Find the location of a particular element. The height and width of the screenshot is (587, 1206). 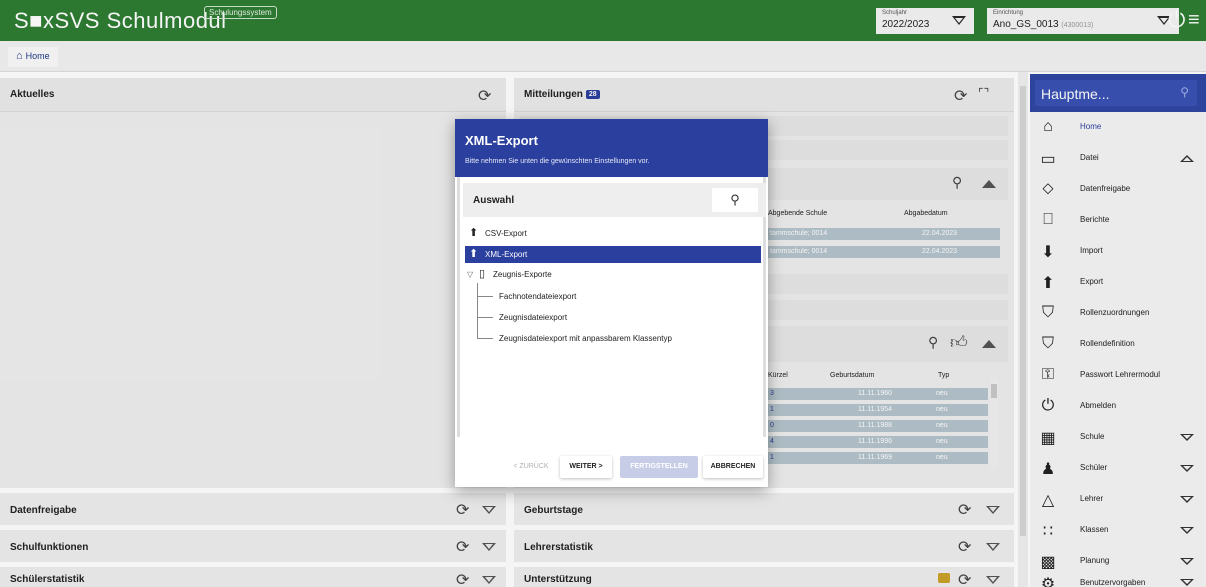

back-button: < ZURÜCK is located at coordinates (531, 467).